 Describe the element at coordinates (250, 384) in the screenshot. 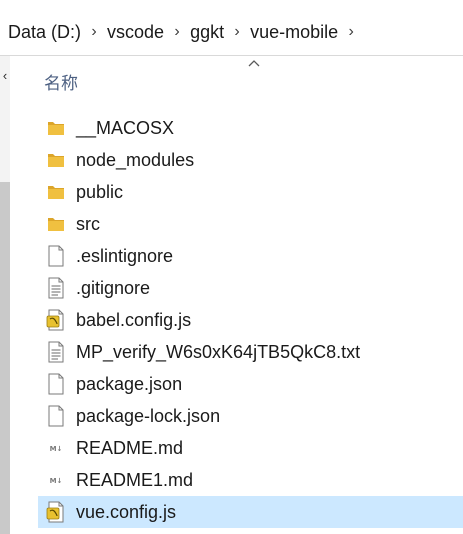

I see `file-list-item: package.json` at that location.